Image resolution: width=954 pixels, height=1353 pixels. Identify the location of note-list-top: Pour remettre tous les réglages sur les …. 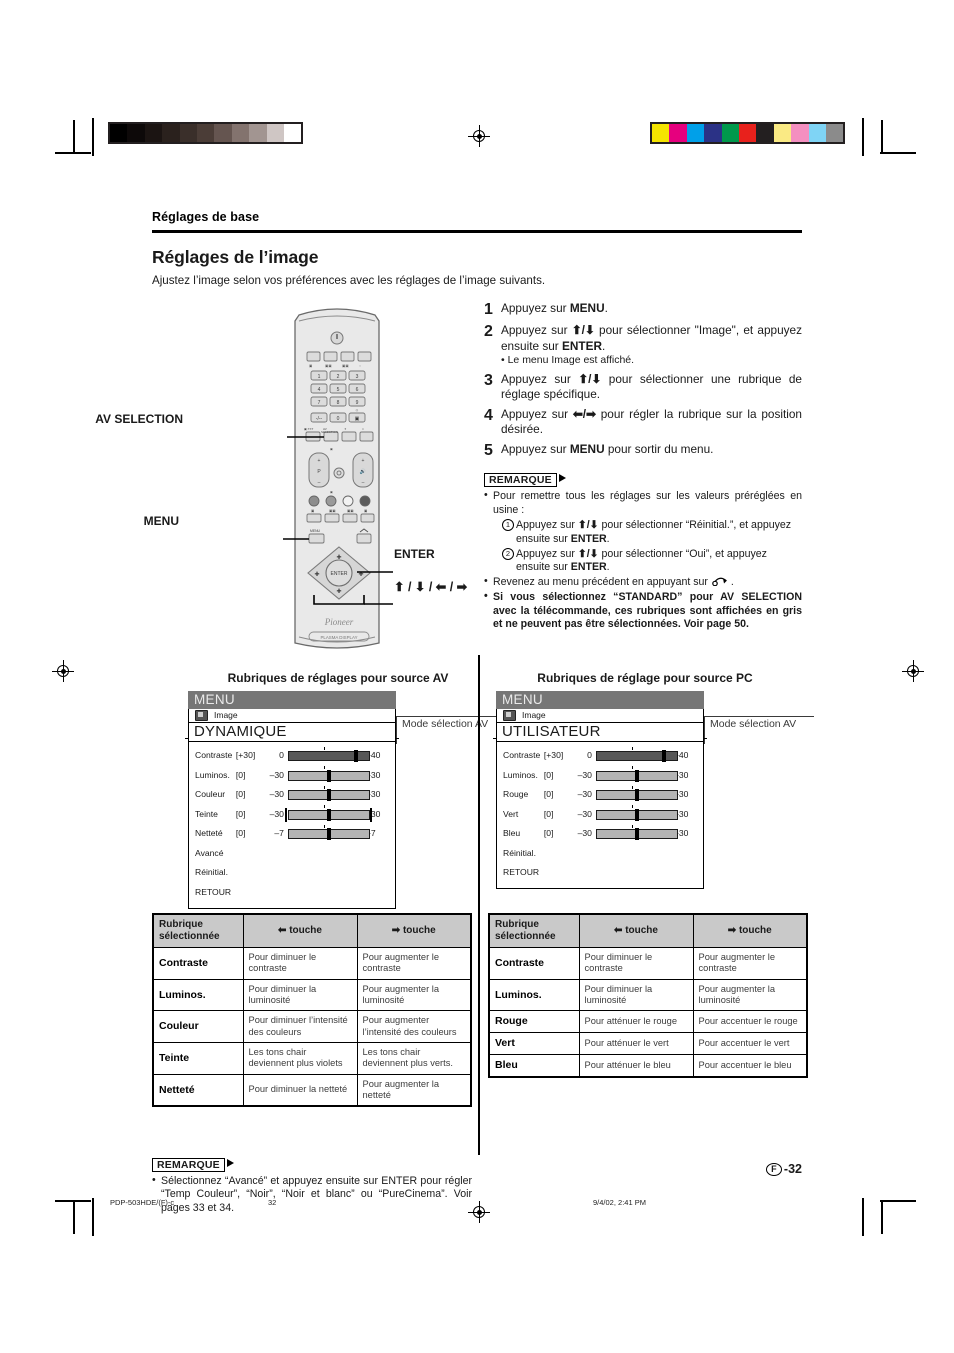
(643, 503).